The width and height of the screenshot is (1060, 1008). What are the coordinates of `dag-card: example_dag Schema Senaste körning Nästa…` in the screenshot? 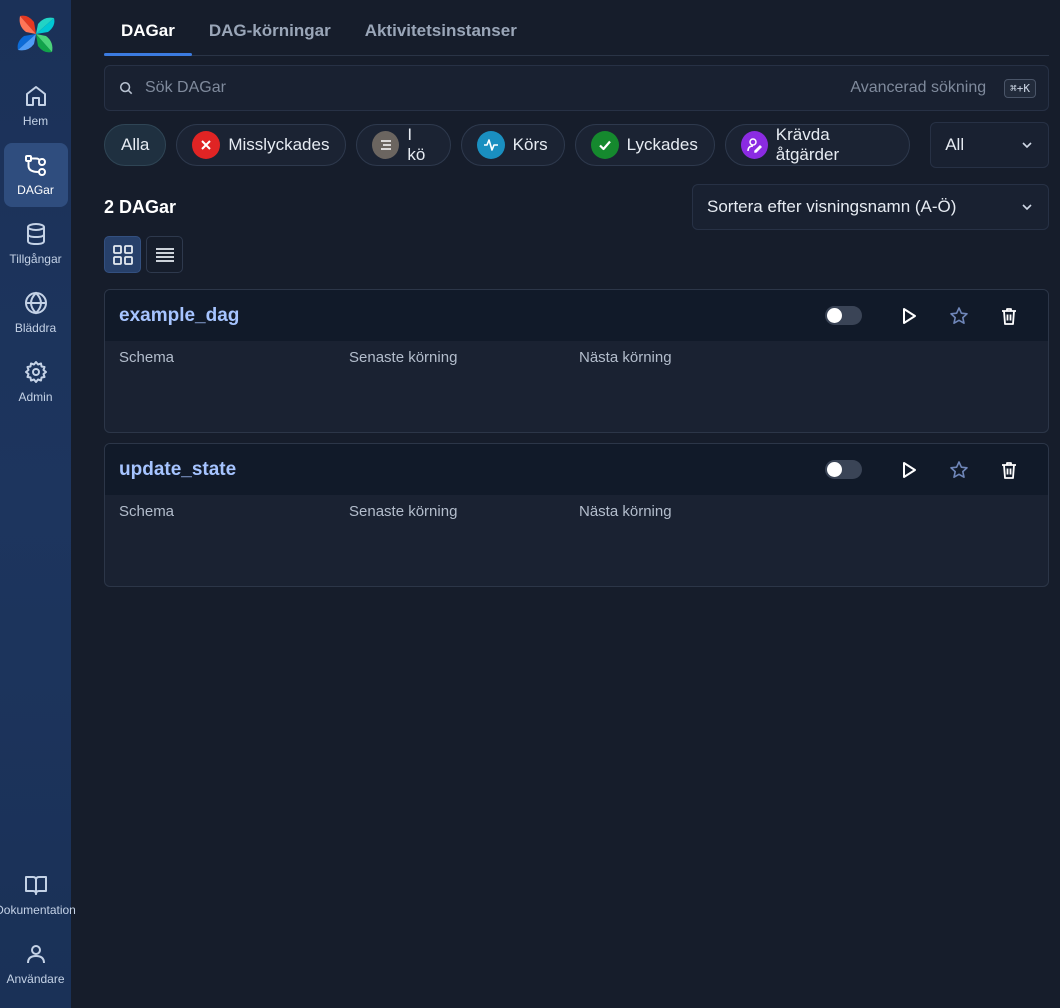 It's located at (576, 361).